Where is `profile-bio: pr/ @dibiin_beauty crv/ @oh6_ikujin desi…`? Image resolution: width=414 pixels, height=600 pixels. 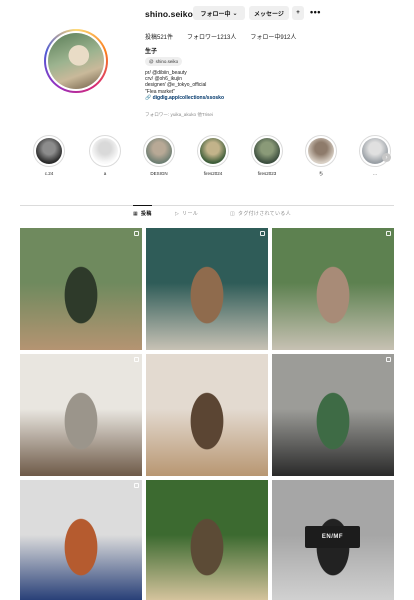
profile-bio: pr/ @dibiin_beauty crv/ @oh6_ikujin desi… is located at coordinates (185, 85).